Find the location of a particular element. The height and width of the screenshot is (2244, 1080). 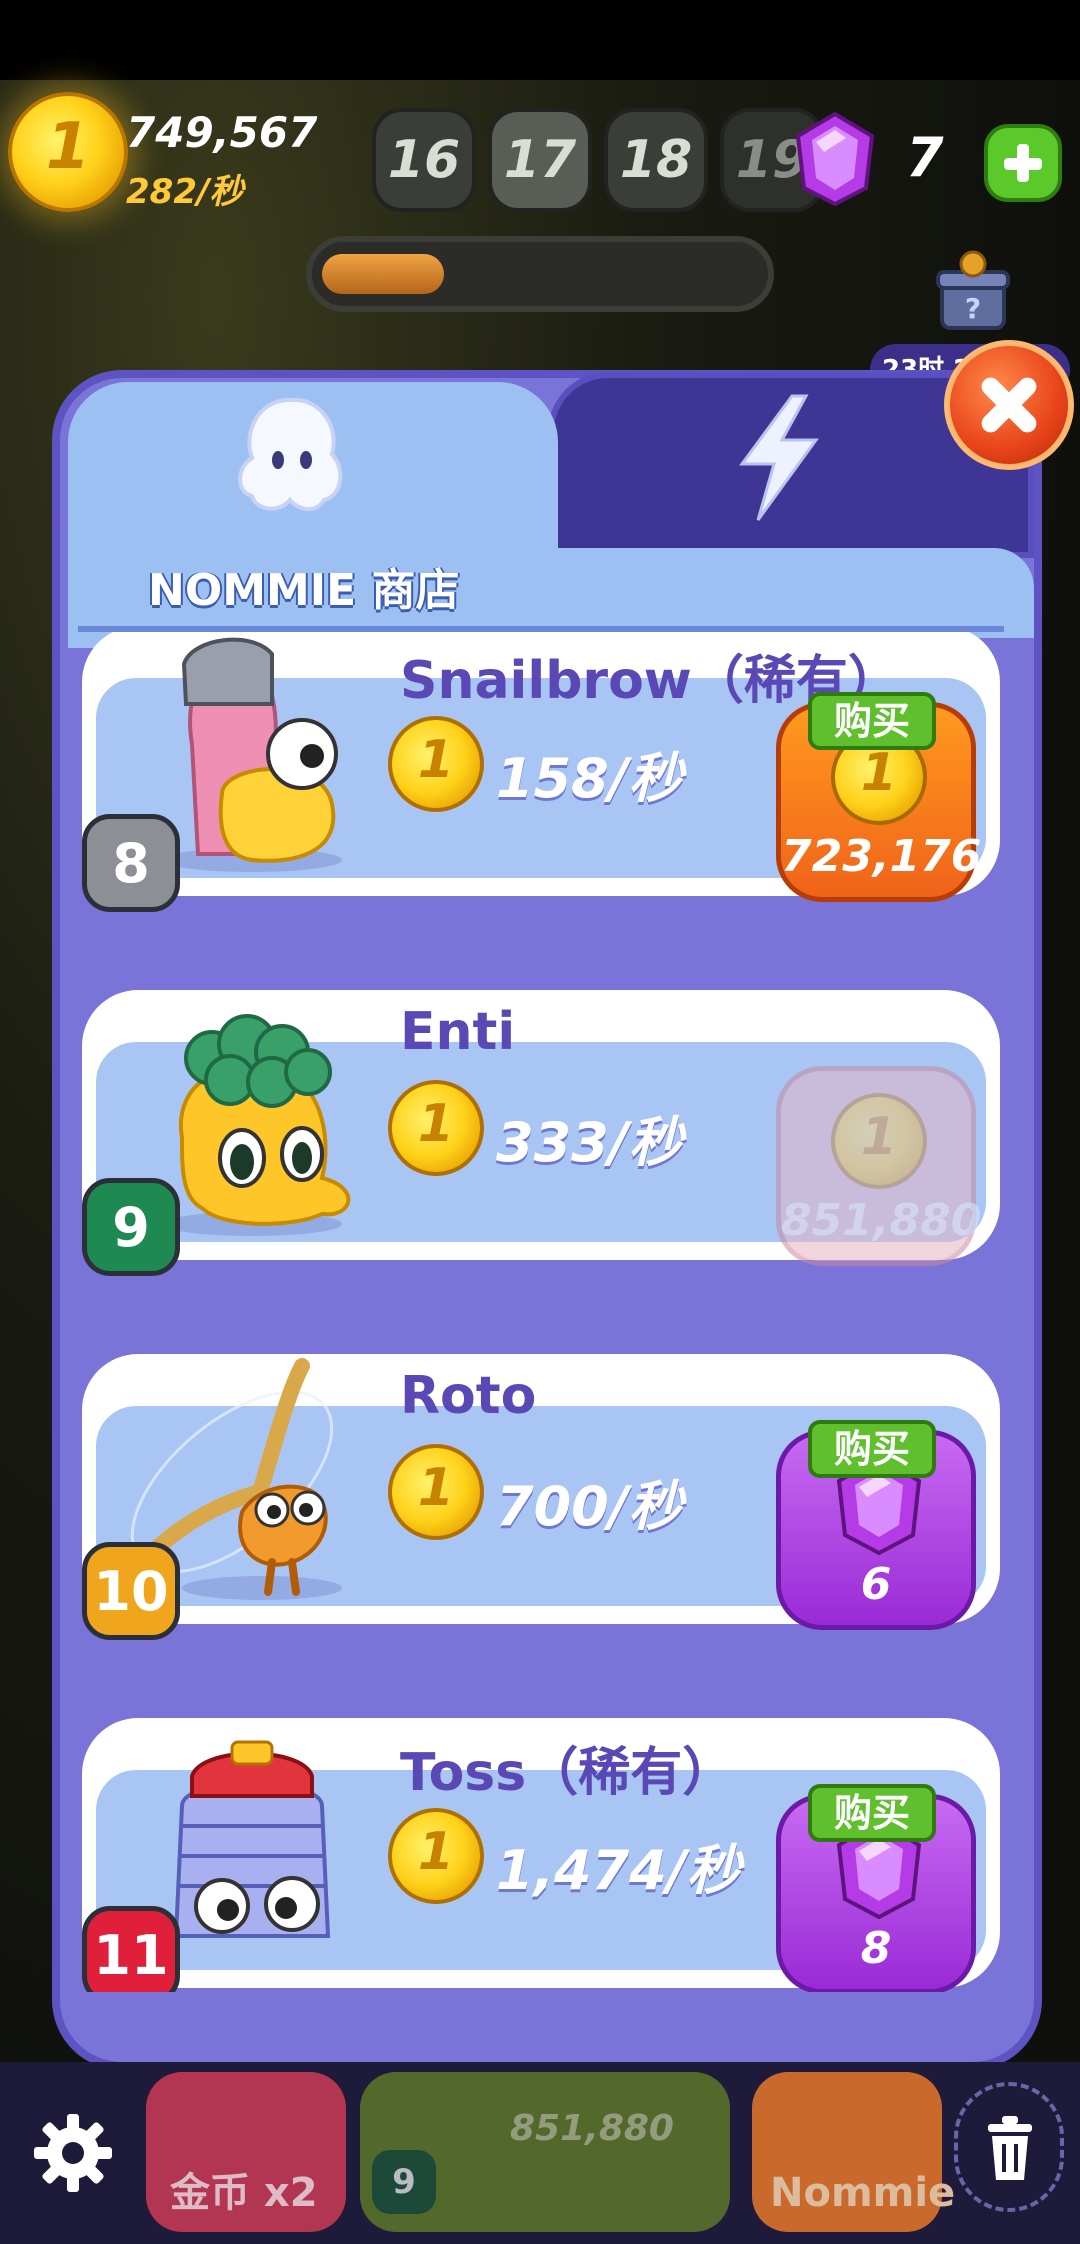

item-name: Toss（稀有） is located at coordinates (567, 1773).